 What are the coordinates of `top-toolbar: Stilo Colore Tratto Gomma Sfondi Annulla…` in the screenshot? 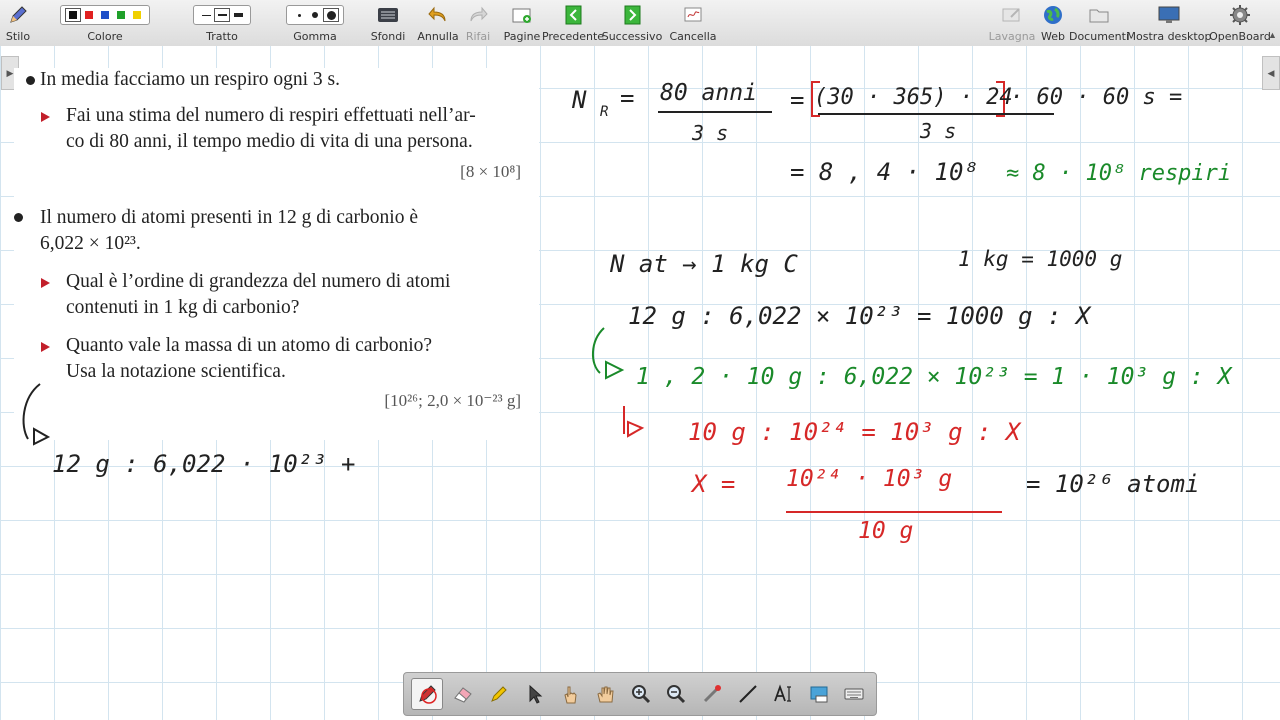 It's located at (640, 23).